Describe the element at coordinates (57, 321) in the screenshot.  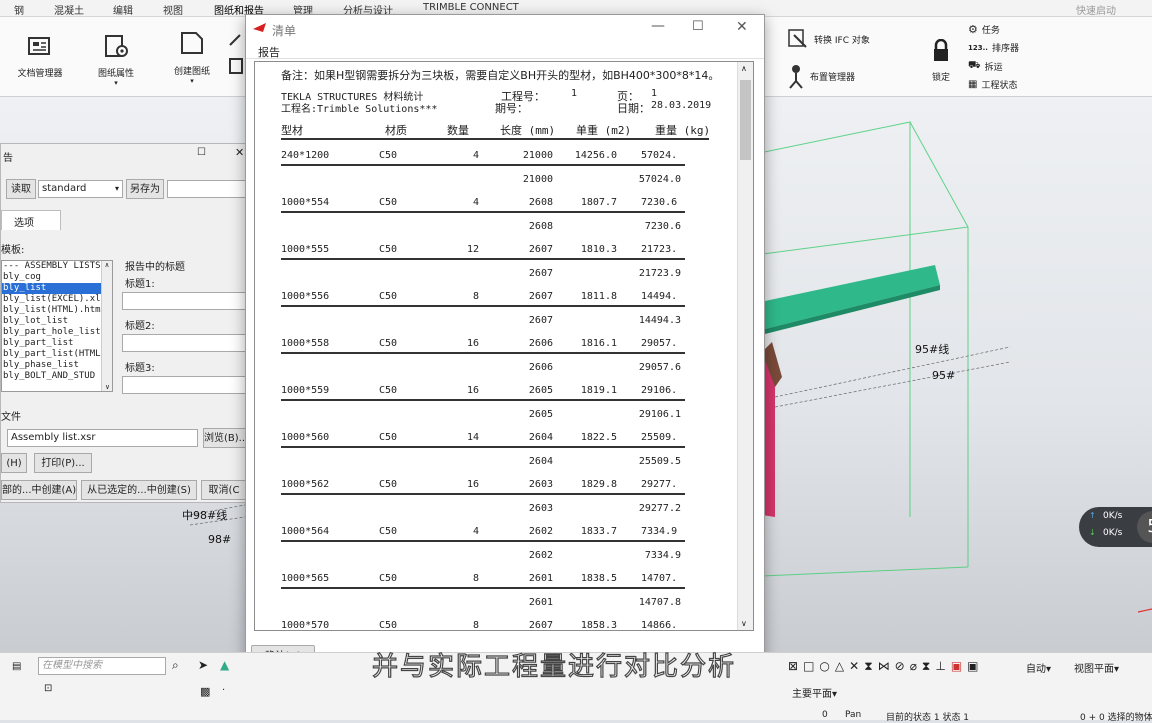
I see `list-item: bly_lot_list` at that location.